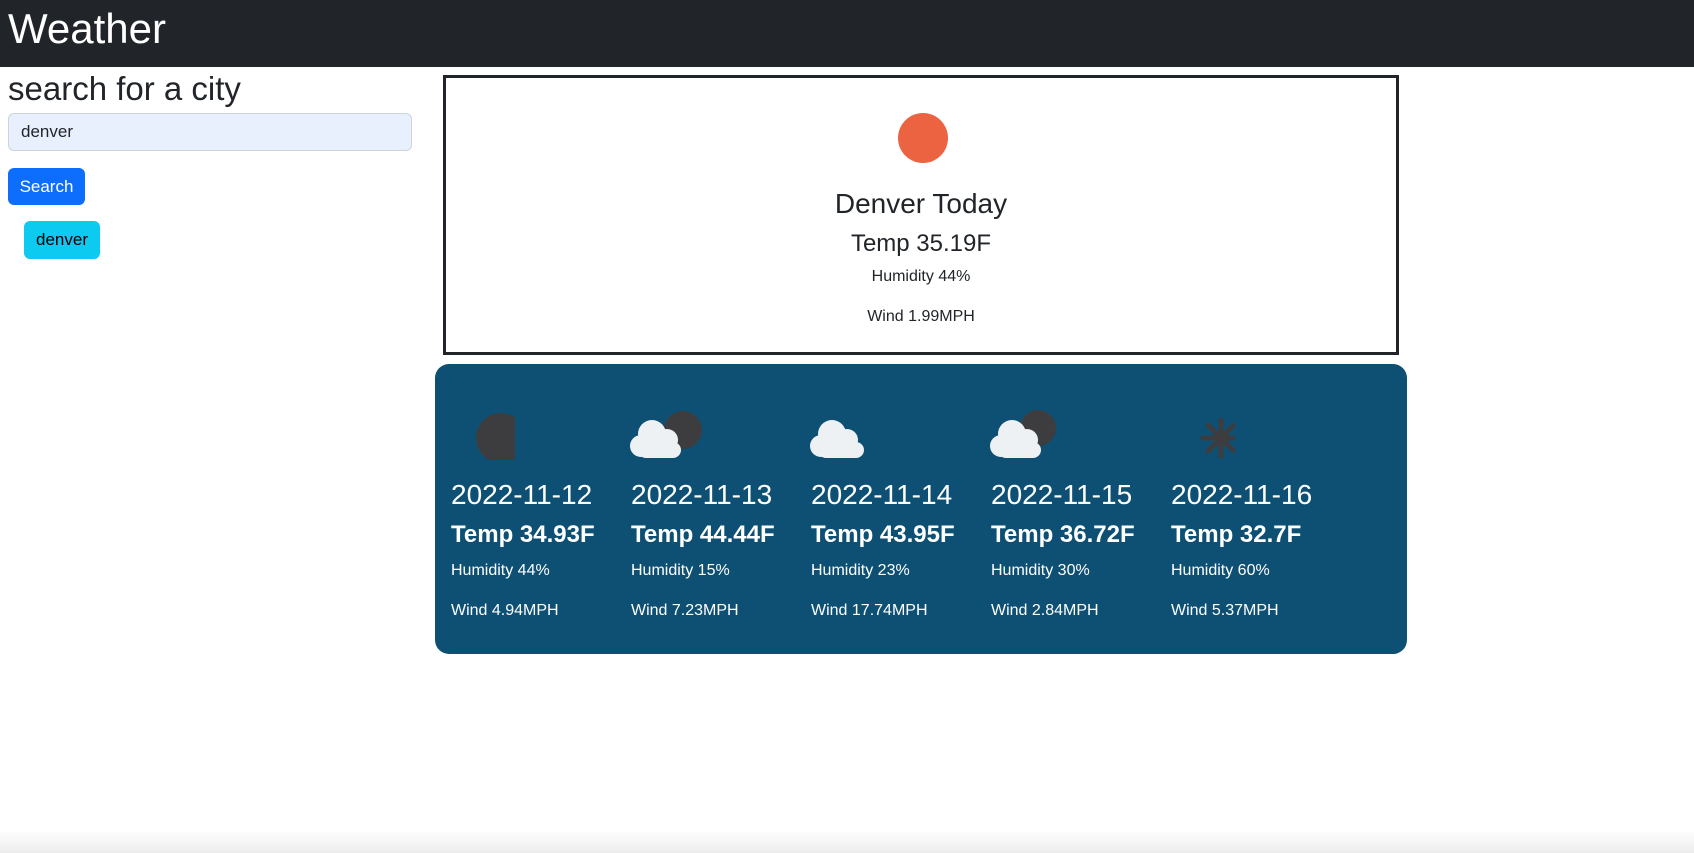 This screenshot has width=1694, height=853. Describe the element at coordinates (1220, 570) in the screenshot. I see `forecast-humidity: Humidity 60%` at that location.